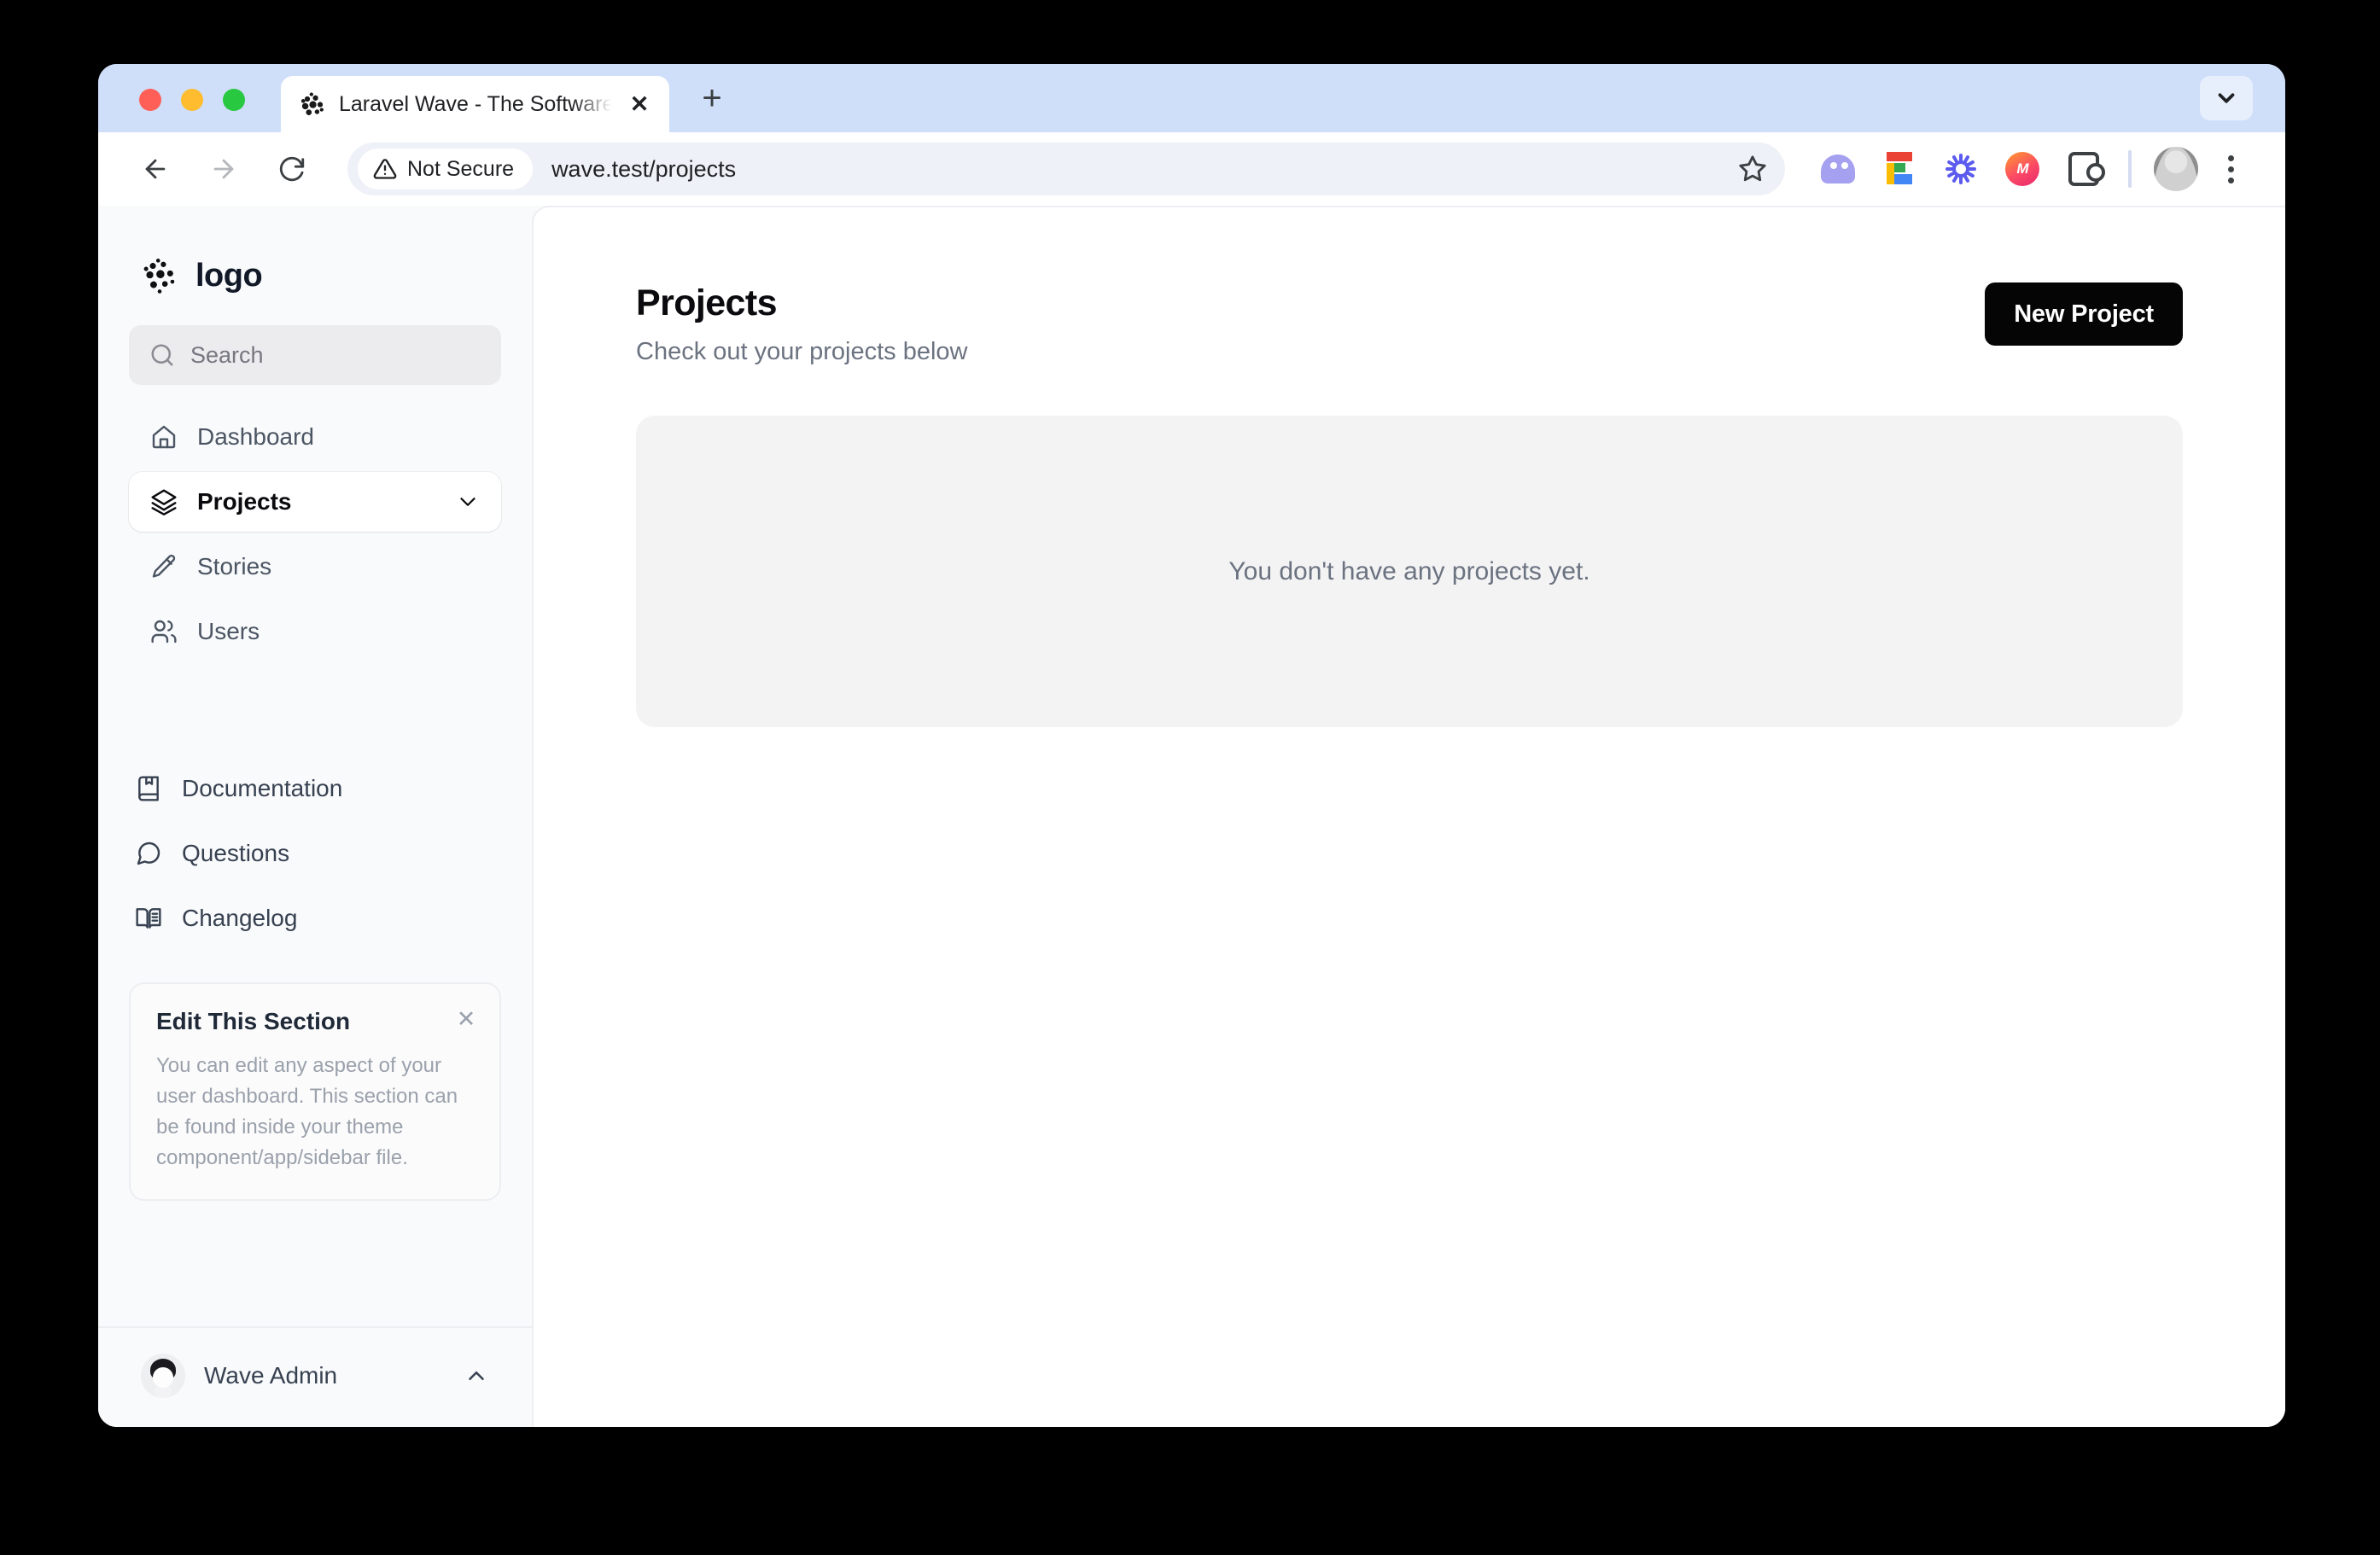  Describe the element at coordinates (236, 853) in the screenshot. I see `sidebar-item-label: Questions` at that location.